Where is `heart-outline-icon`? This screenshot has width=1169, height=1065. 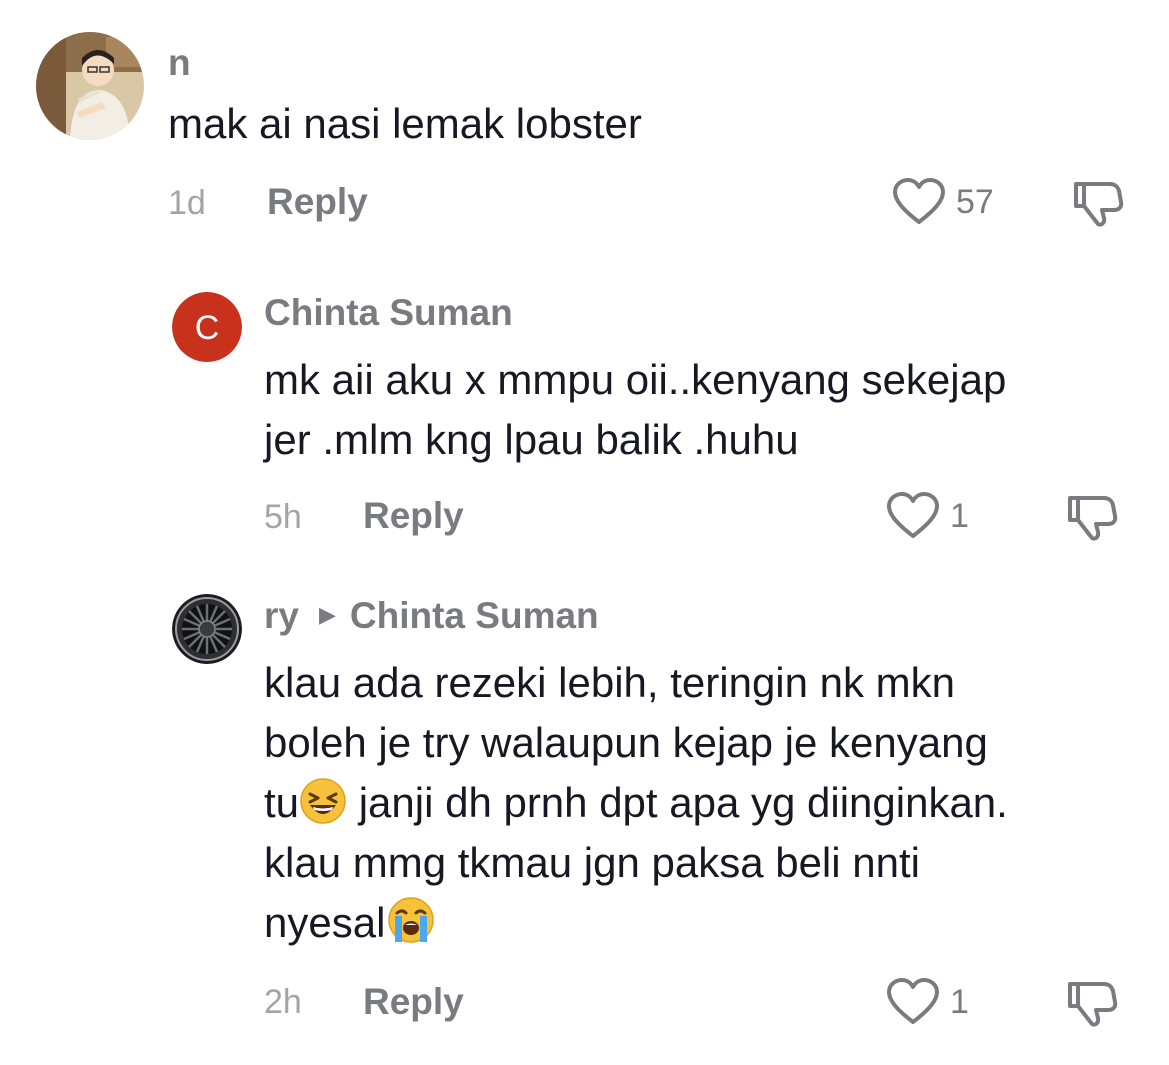 heart-outline-icon is located at coordinates (913, 1001).